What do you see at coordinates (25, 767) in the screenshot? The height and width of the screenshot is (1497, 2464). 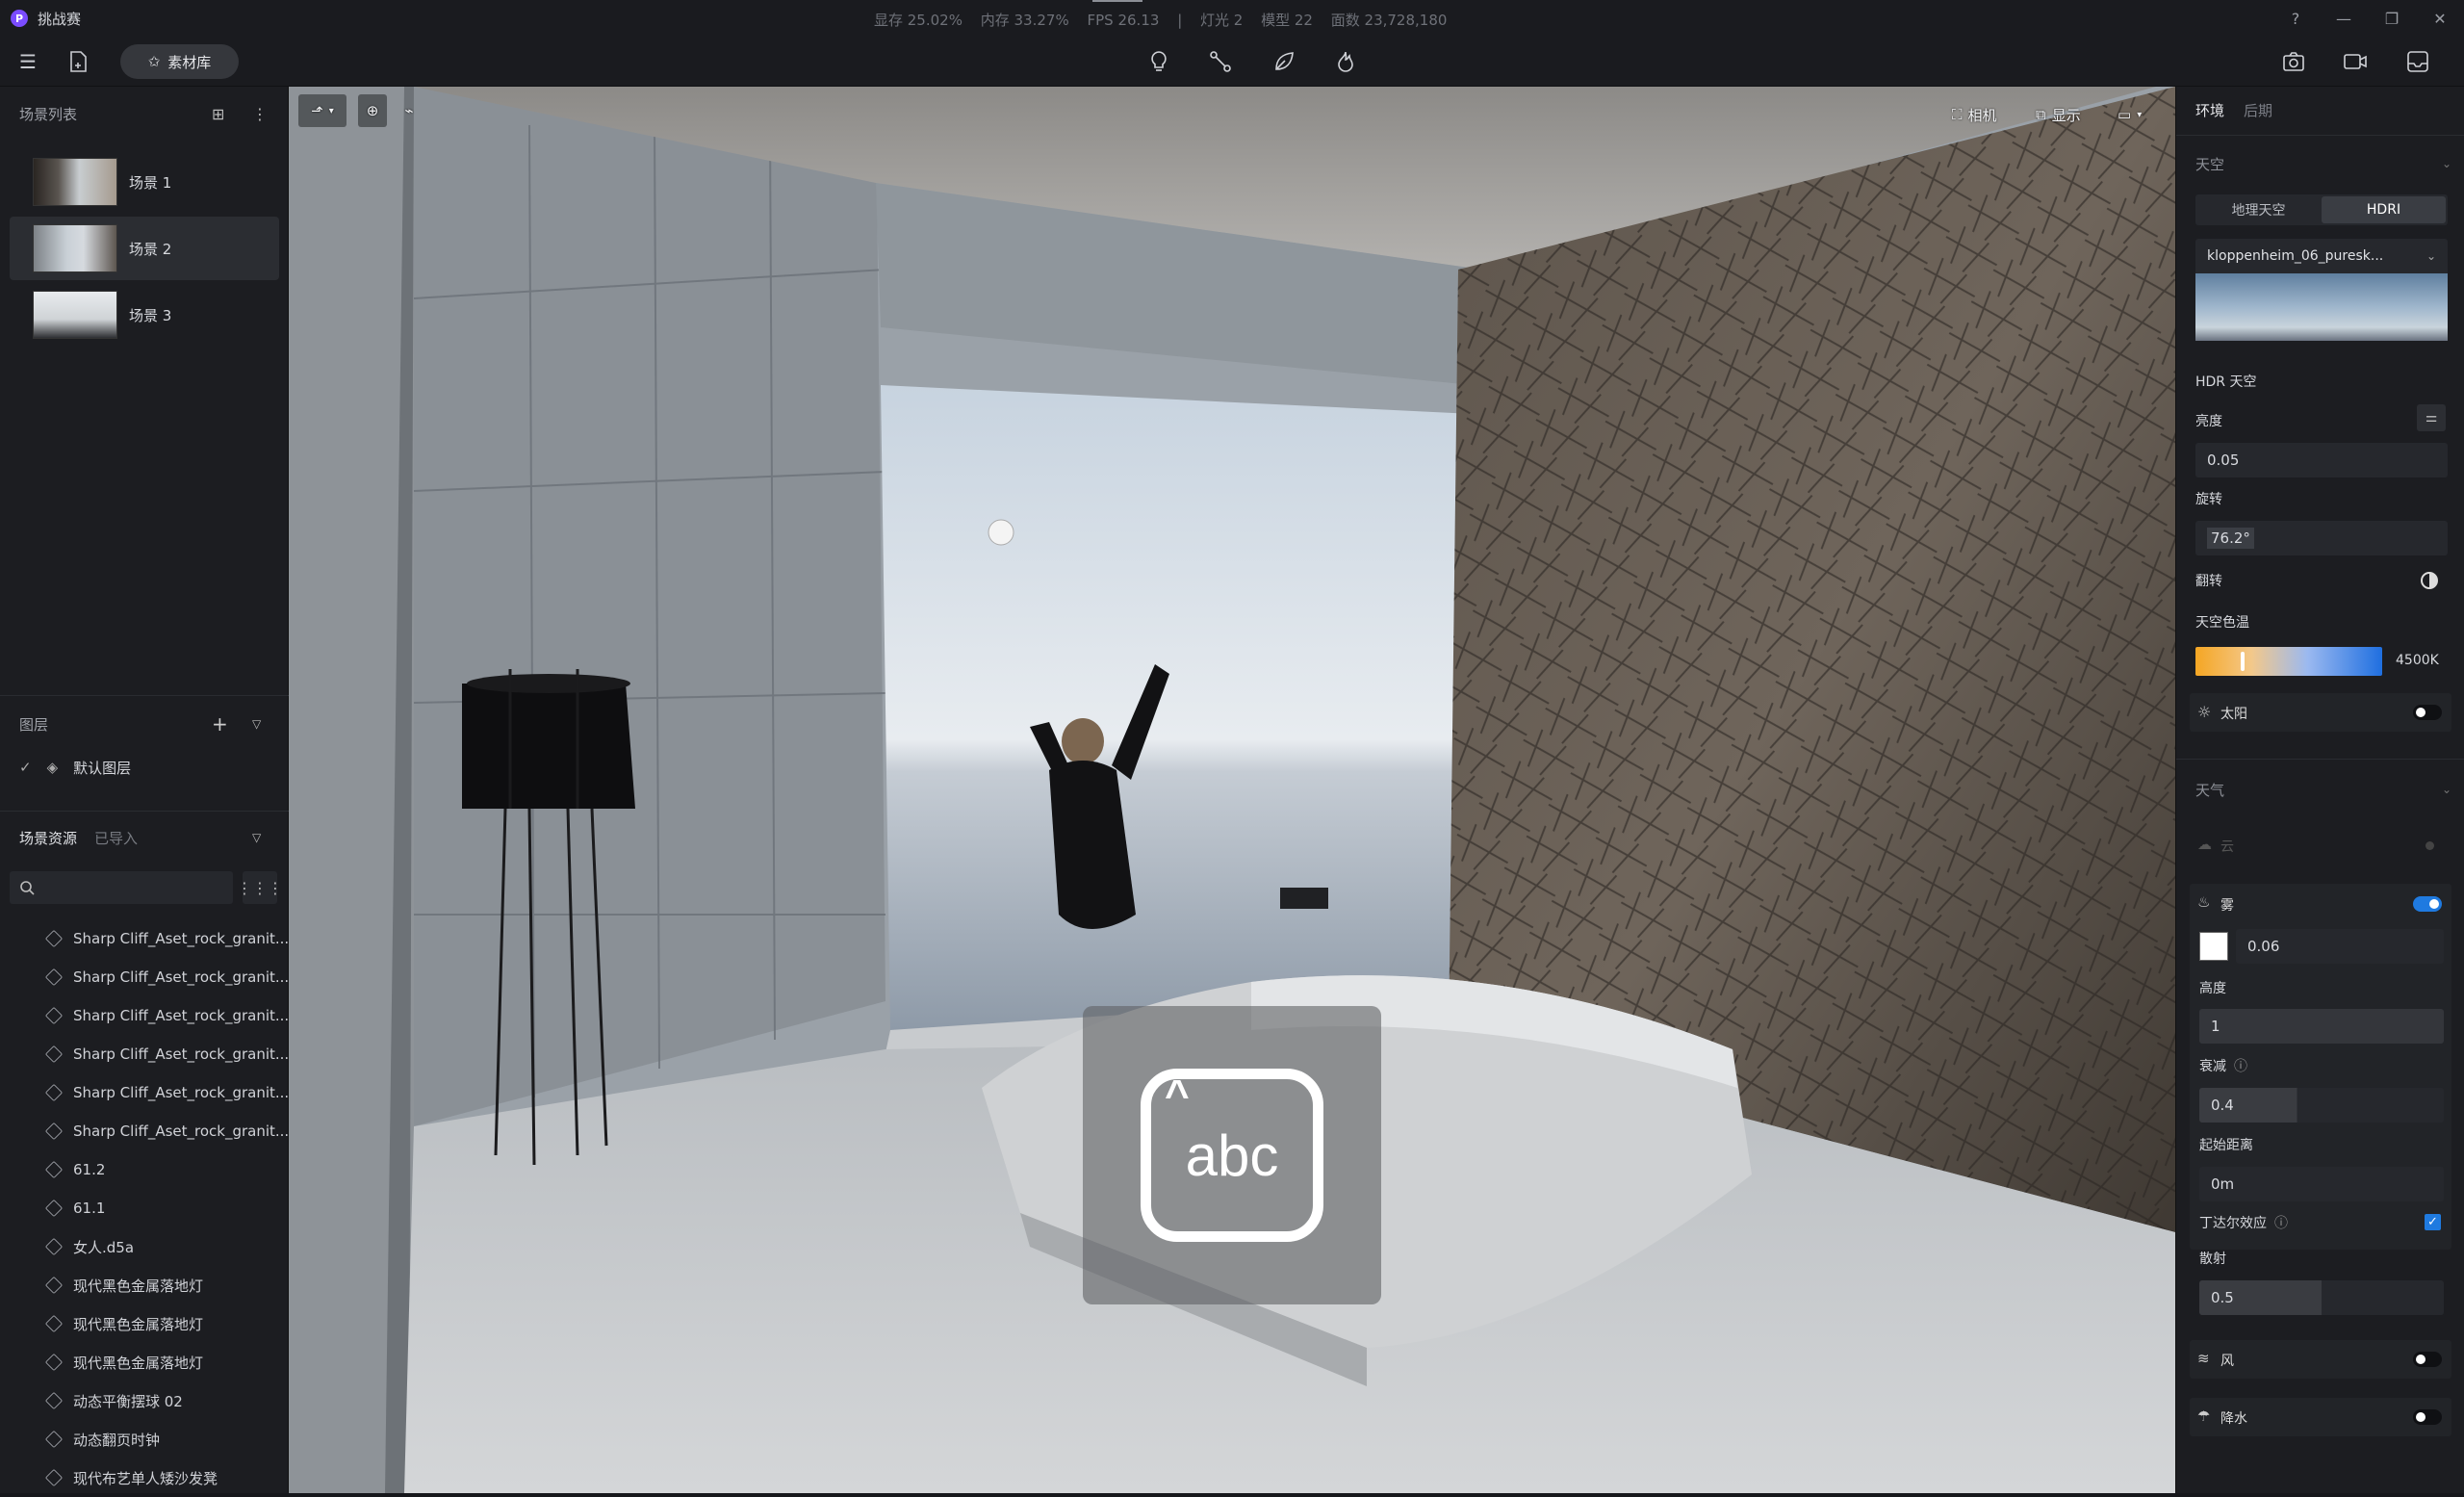 I see `check-icon: ✓` at bounding box center [25, 767].